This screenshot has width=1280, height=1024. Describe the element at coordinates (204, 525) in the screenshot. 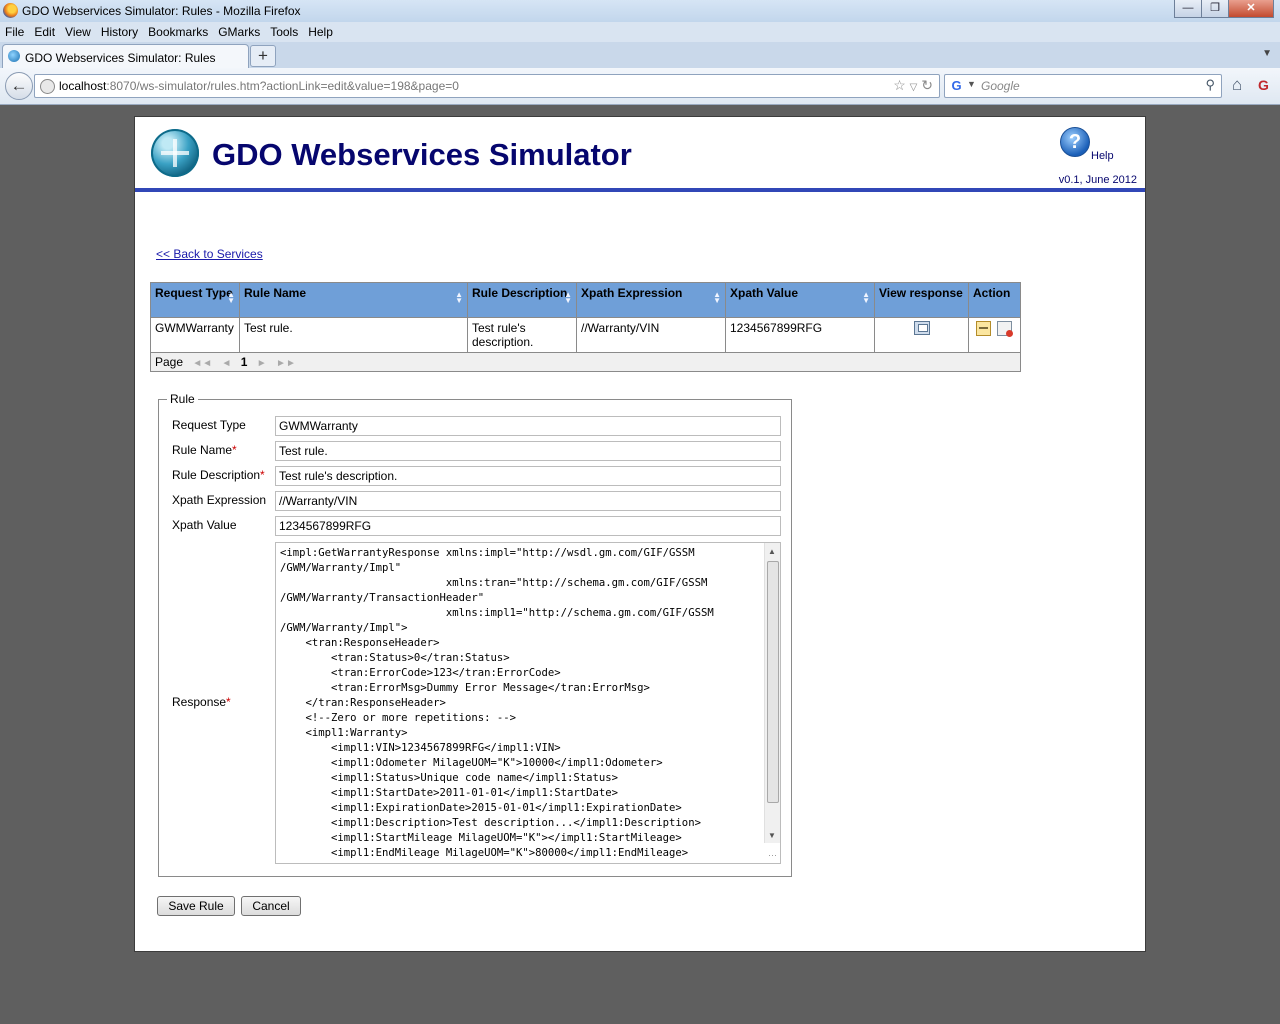

I see `xpath-value-label: Xpath Value` at that location.